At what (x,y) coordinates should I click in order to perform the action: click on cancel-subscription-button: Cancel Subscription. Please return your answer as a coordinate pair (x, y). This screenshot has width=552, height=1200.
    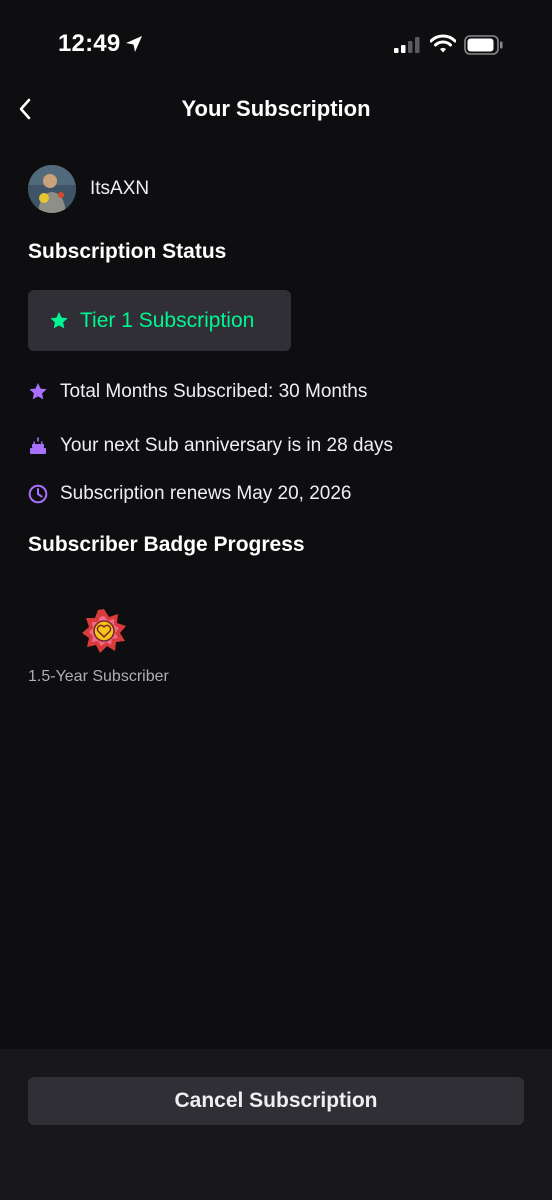
    Looking at the image, I should click on (276, 1101).